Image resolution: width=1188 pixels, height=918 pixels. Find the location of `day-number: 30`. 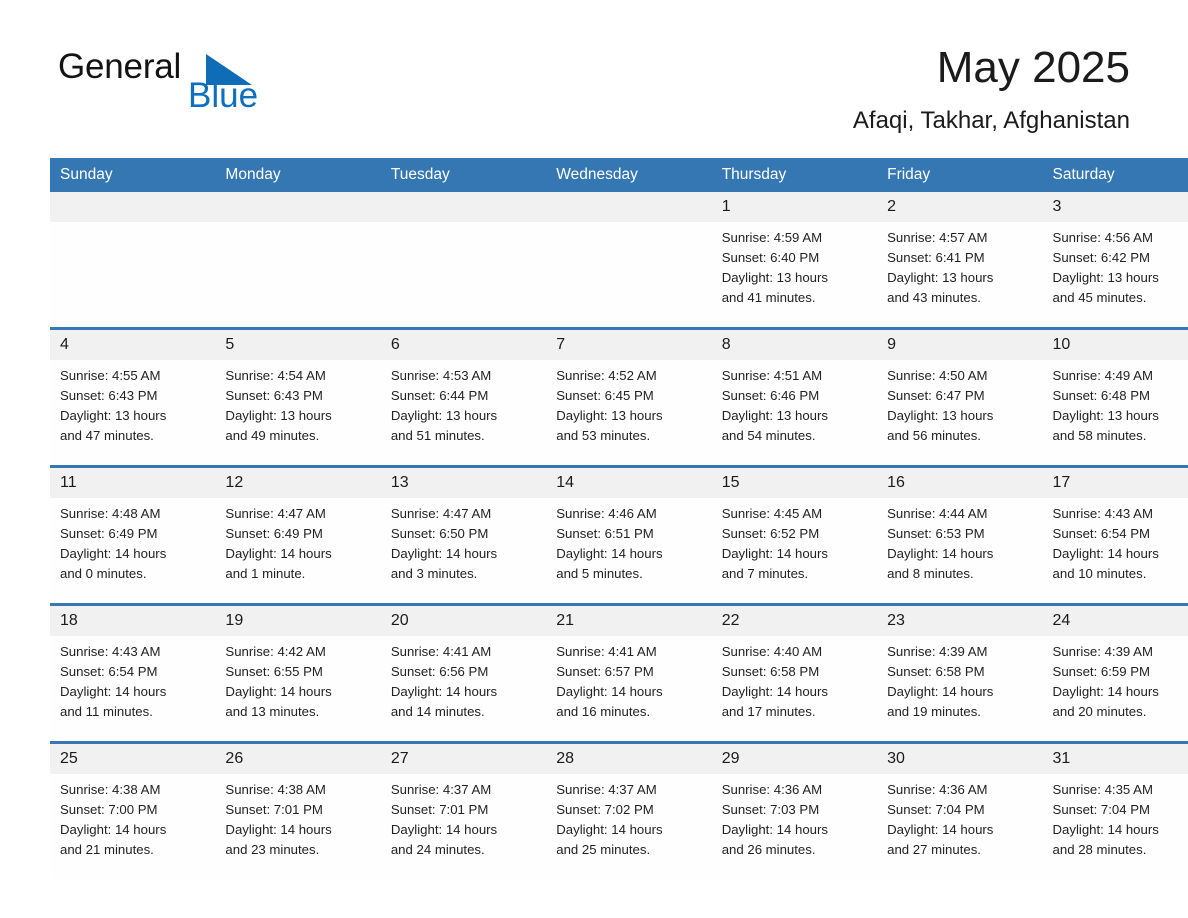

day-number: 30 is located at coordinates (960, 759).